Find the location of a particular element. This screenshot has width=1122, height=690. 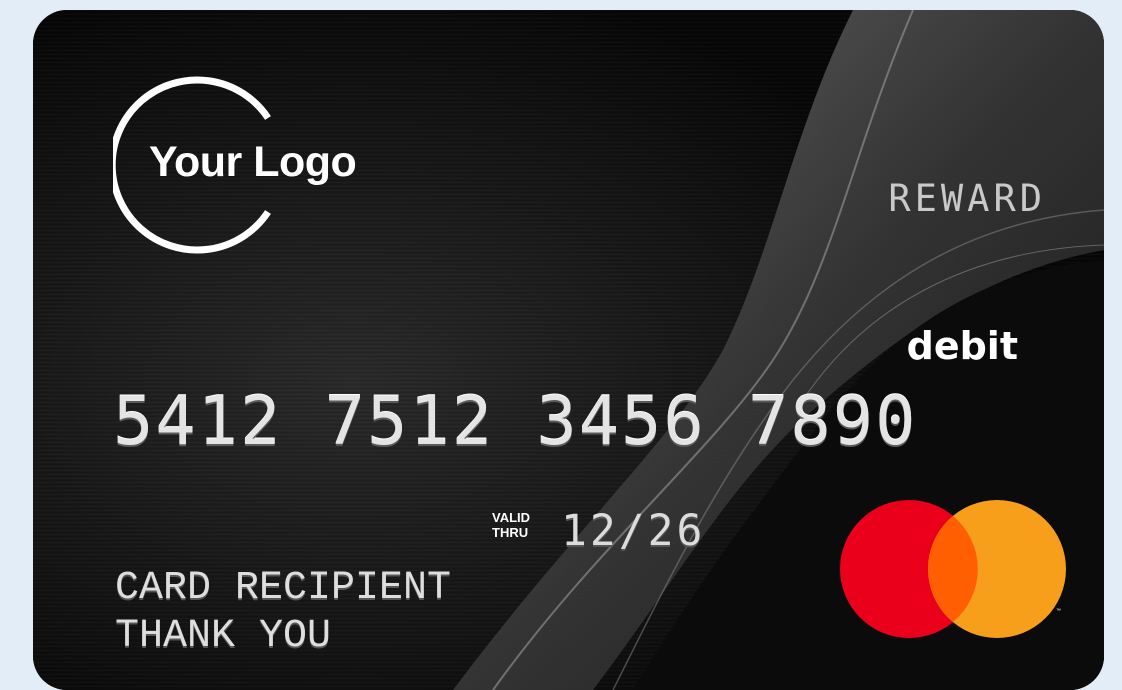

cardholder-name: CARD RECIPIENT is located at coordinates (283, 588).